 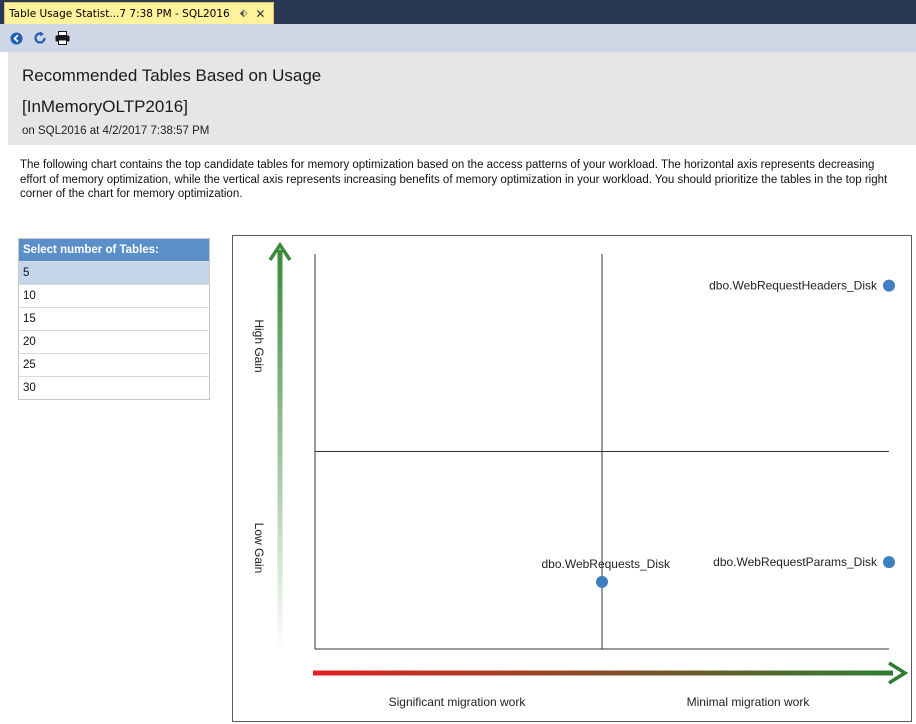 I want to click on report-toolbar, so click(x=458, y=38).